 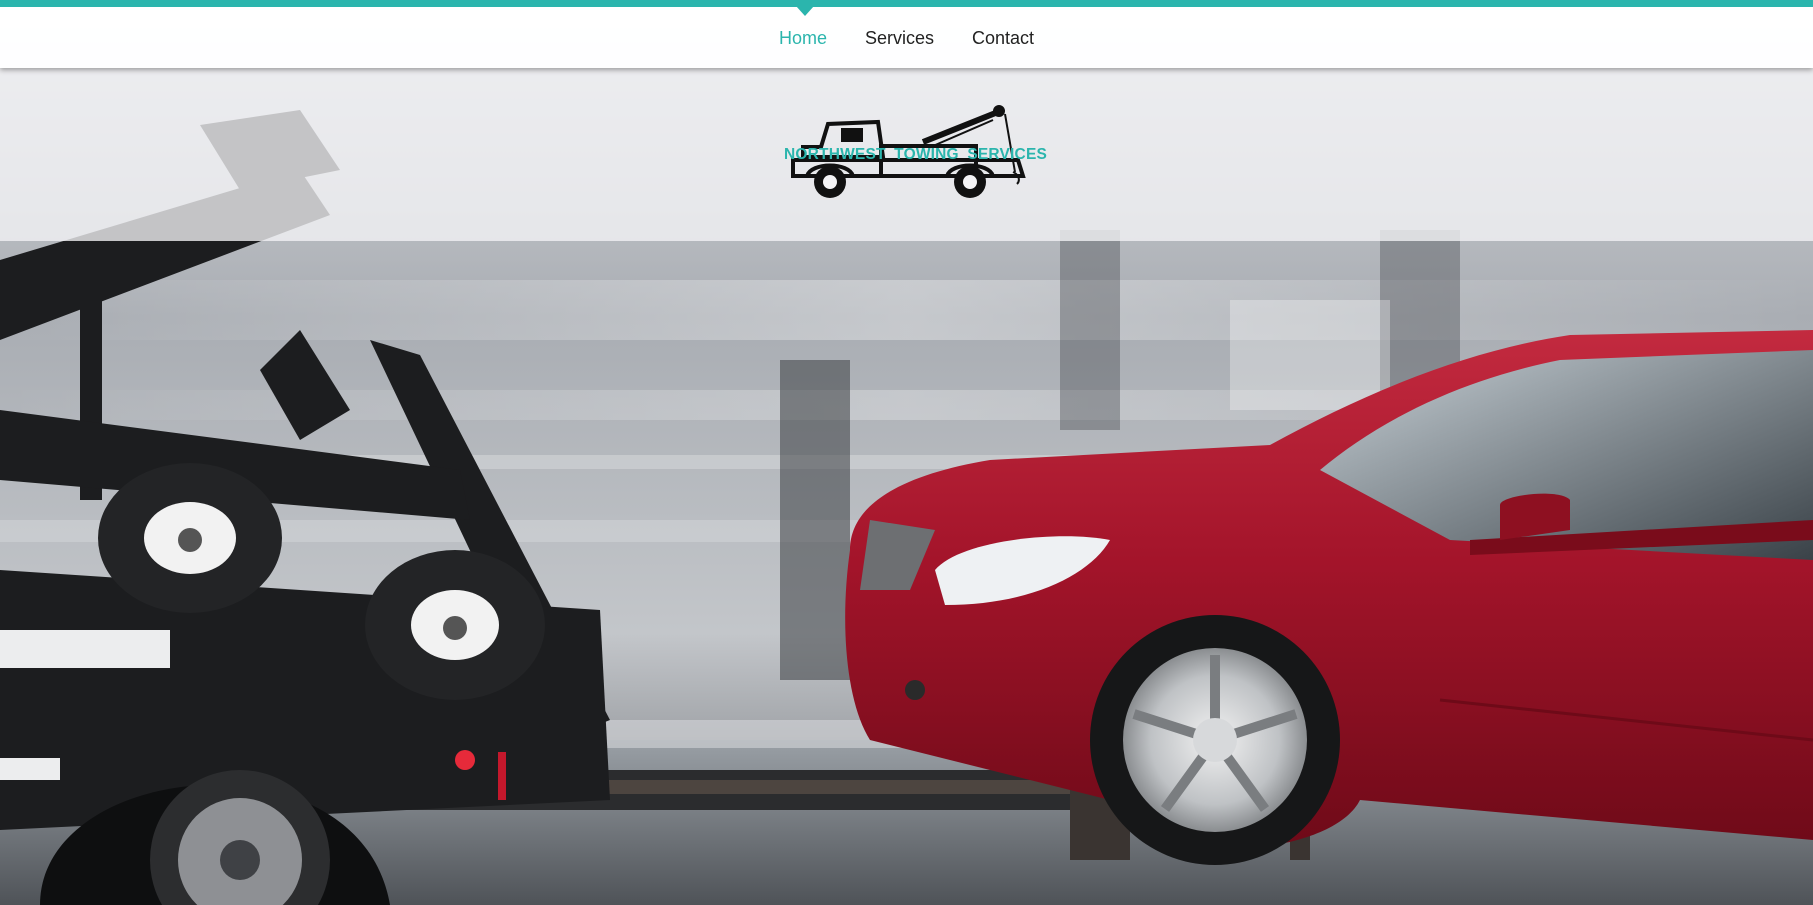 I want to click on nav-list: Home Services Contact, so click(x=906, y=37).